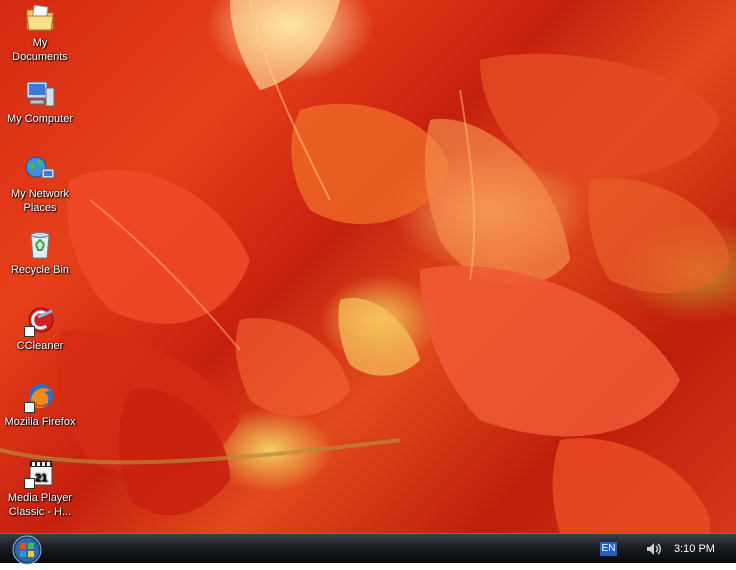  I want to click on taskbar: EN 3:10 PM, so click(368, 549).